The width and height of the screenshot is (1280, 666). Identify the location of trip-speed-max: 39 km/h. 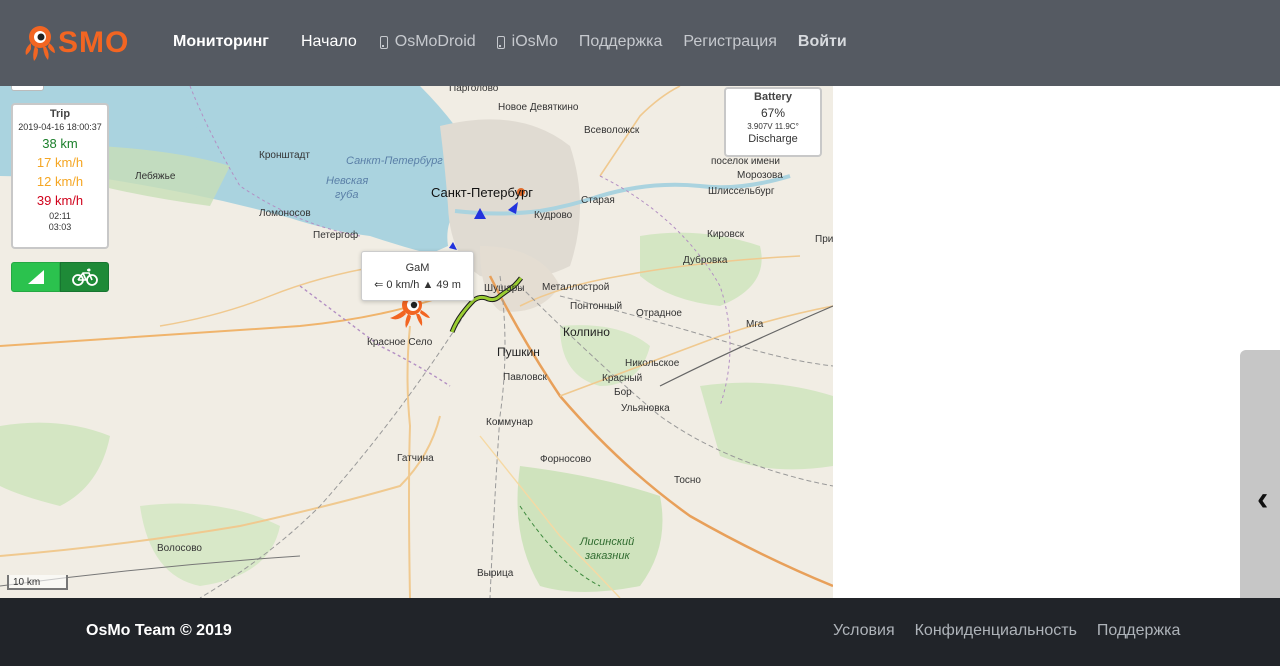
(60, 200).